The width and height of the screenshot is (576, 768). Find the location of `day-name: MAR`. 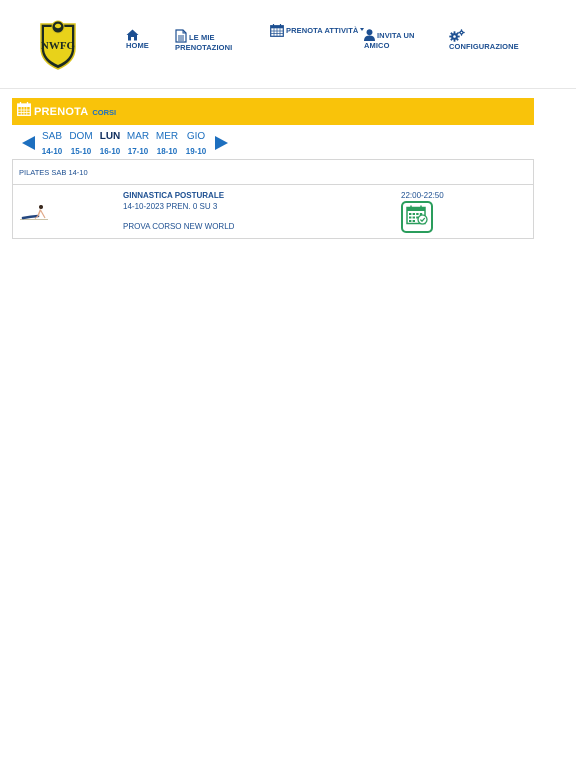

day-name: MAR is located at coordinates (138, 136).